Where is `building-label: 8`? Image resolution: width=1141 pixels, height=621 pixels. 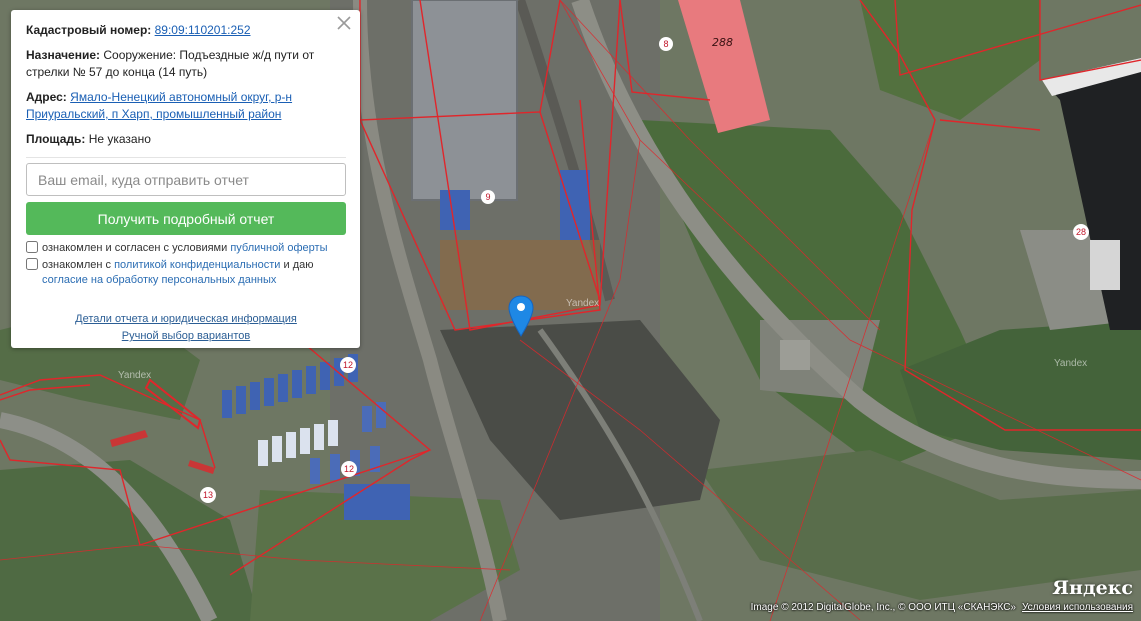
building-label: 8 is located at coordinates (666, 44).